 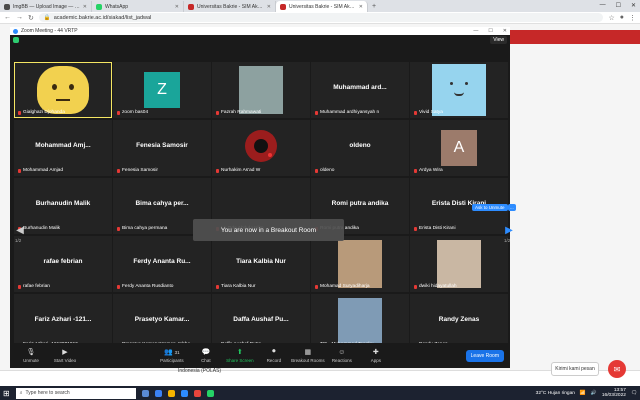 I want to click on participant-tile: Mohamad Suryadiharja, so click(x=360, y=264).